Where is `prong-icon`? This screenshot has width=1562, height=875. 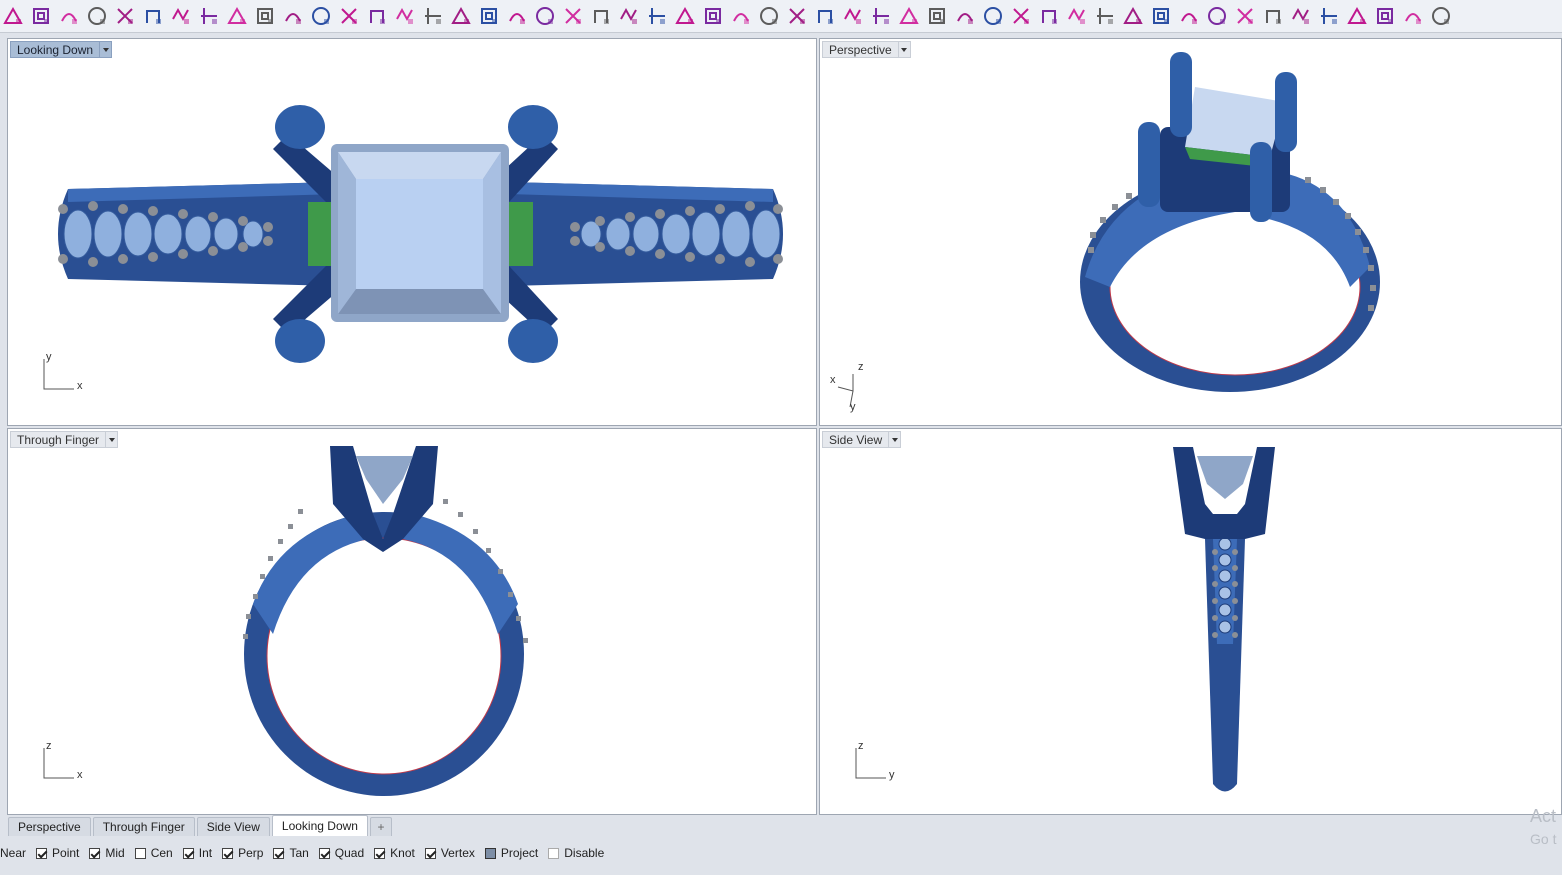
prong-icon is located at coordinates (1217, 16).